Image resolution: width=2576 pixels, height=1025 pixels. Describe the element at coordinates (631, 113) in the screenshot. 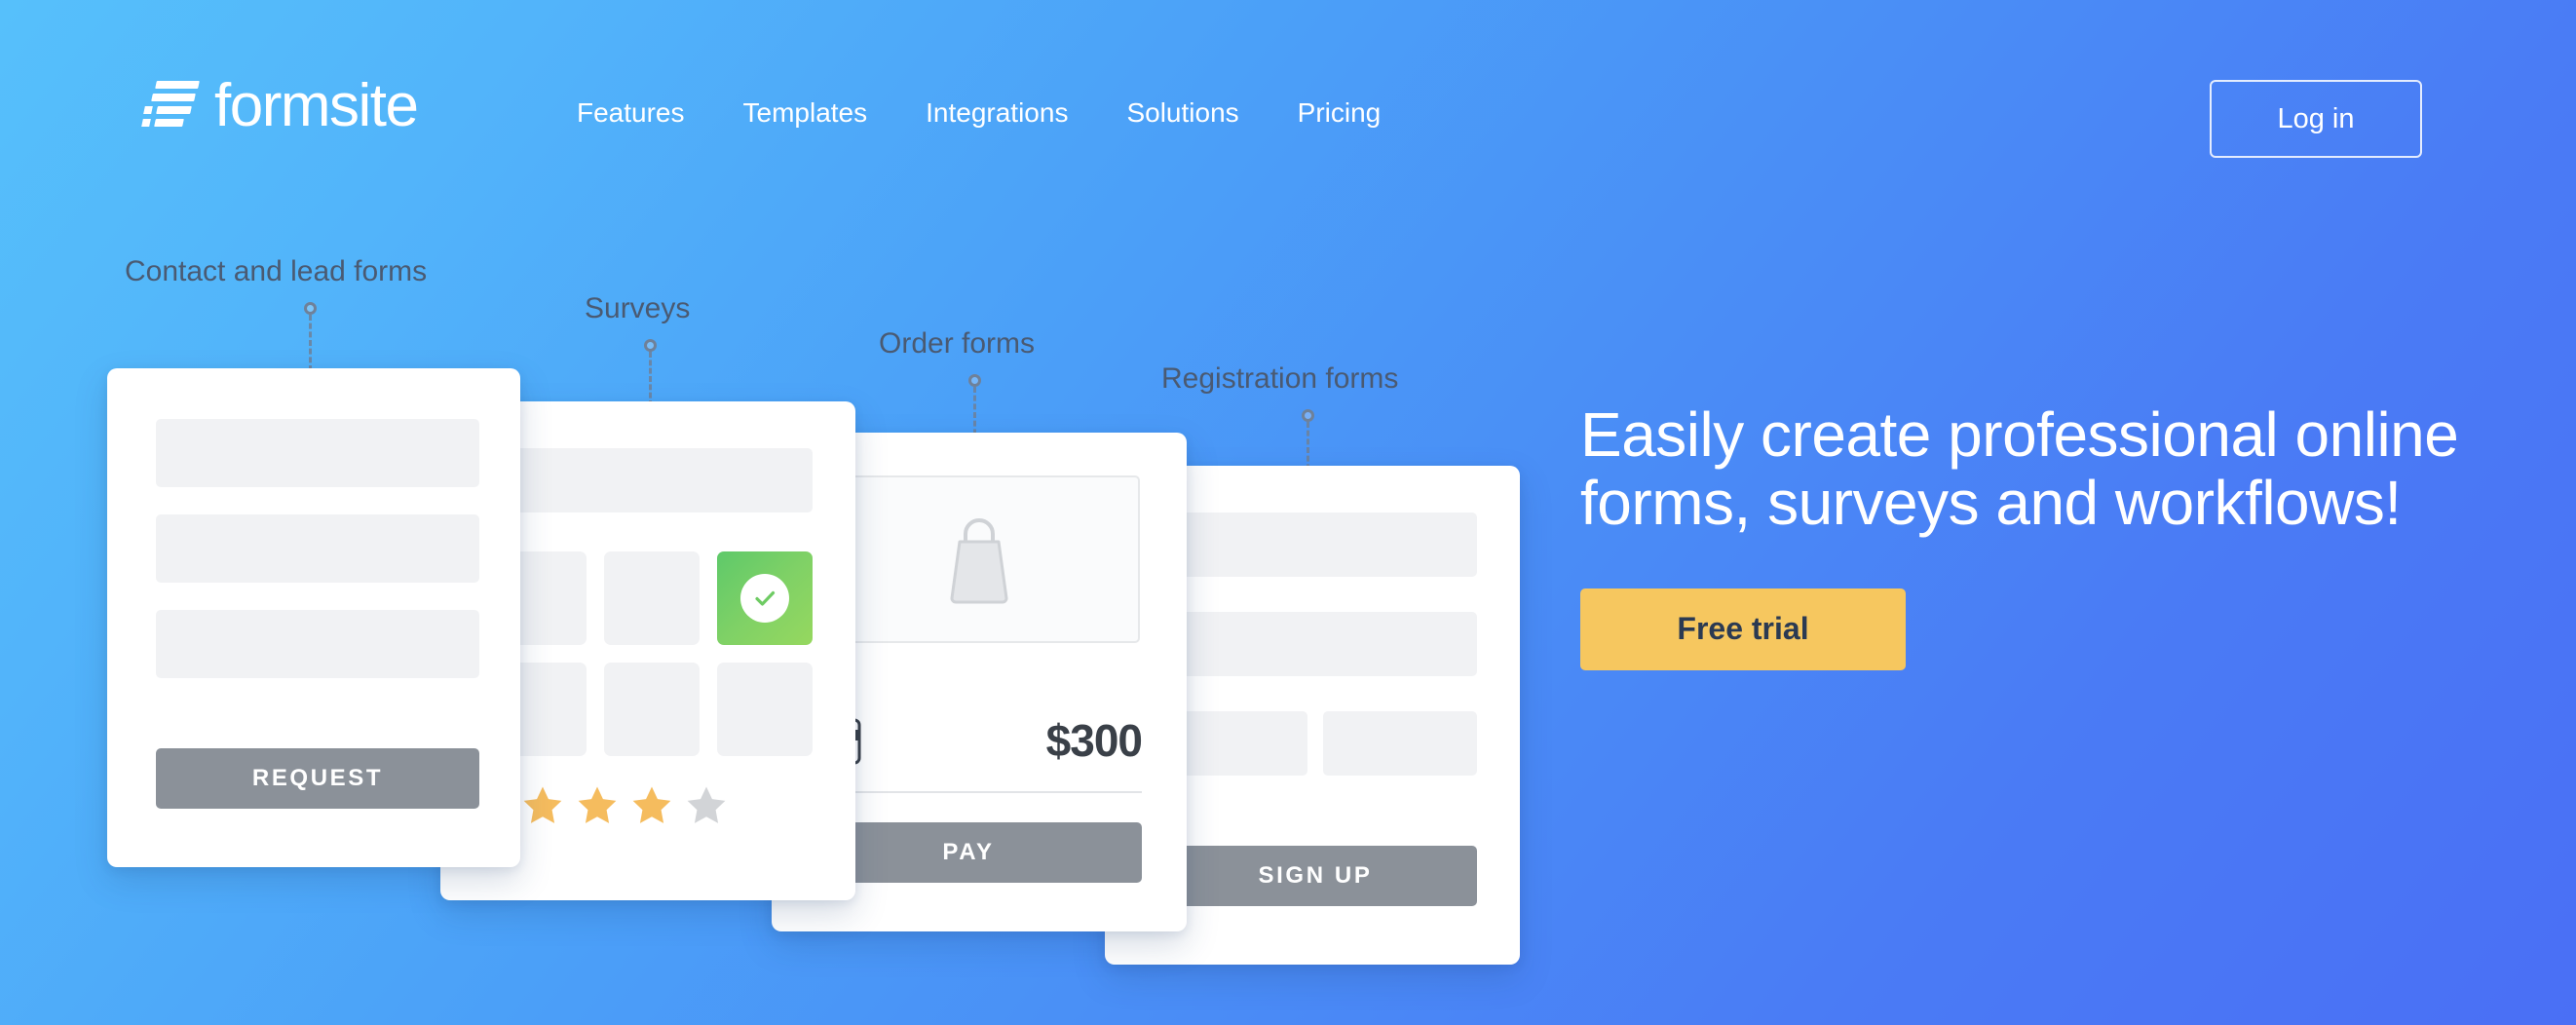

I see `nav-item-features: Features` at that location.